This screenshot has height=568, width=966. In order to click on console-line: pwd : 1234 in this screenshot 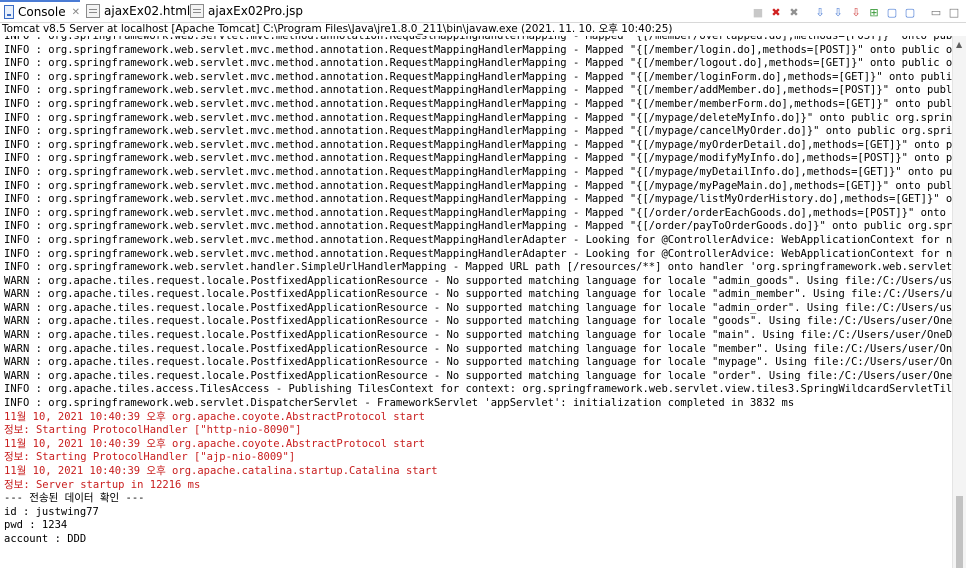, I will do `click(36, 525)`.